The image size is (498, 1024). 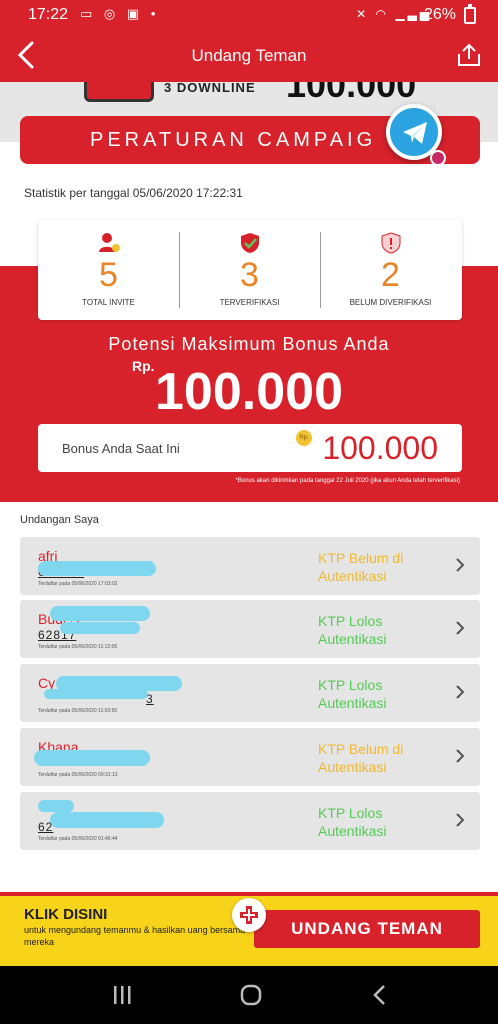 What do you see at coordinates (394, 14) in the screenshot?
I see `system-icons: ✕ ◠ ▁▃▅` at bounding box center [394, 14].